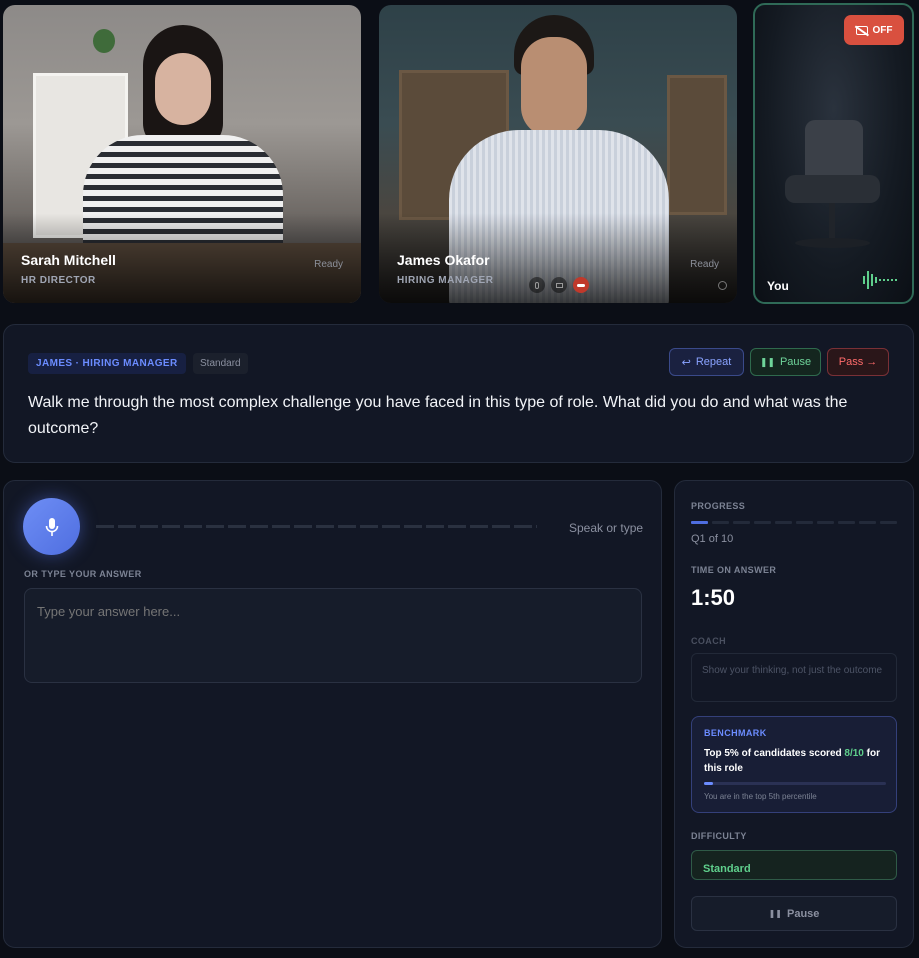 The height and width of the screenshot is (958, 919). I want to click on camera-off-badge: OFF, so click(874, 30).